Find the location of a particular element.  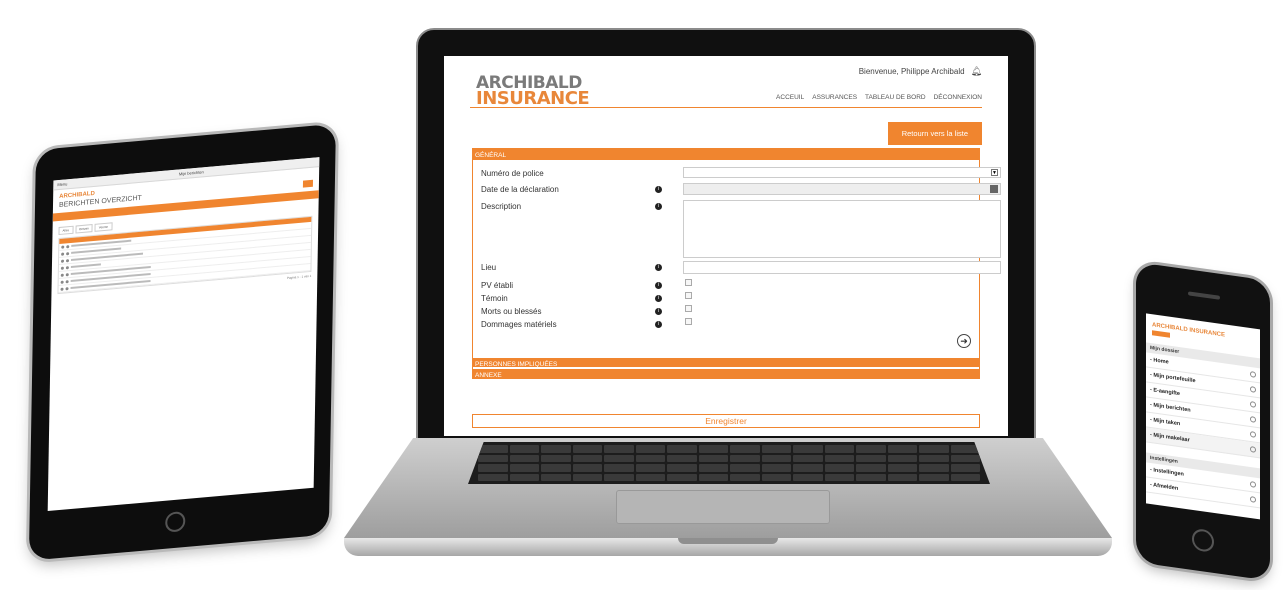

tablet-tab-sent: Verzon is located at coordinates (103, 227).